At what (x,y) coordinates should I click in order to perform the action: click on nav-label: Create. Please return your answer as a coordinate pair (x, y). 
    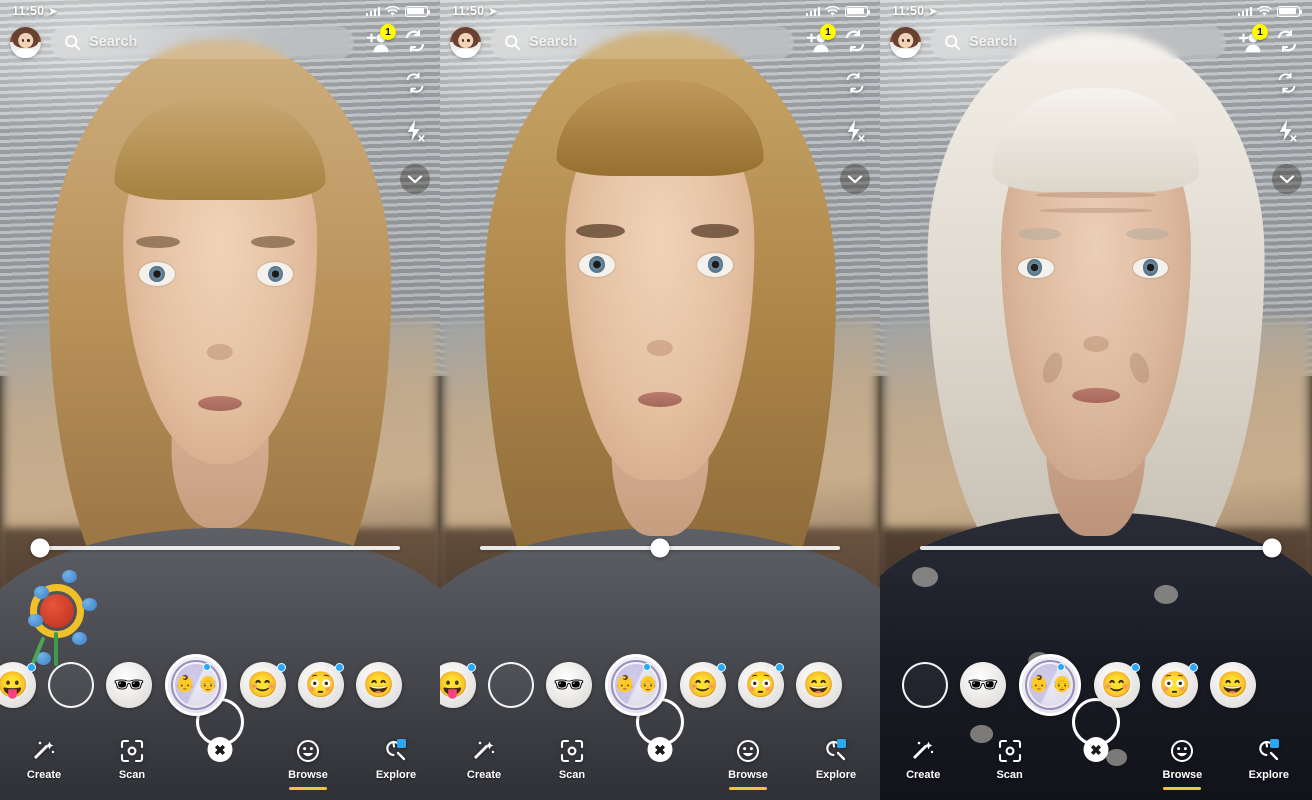
    Looking at the image, I should click on (923, 775).